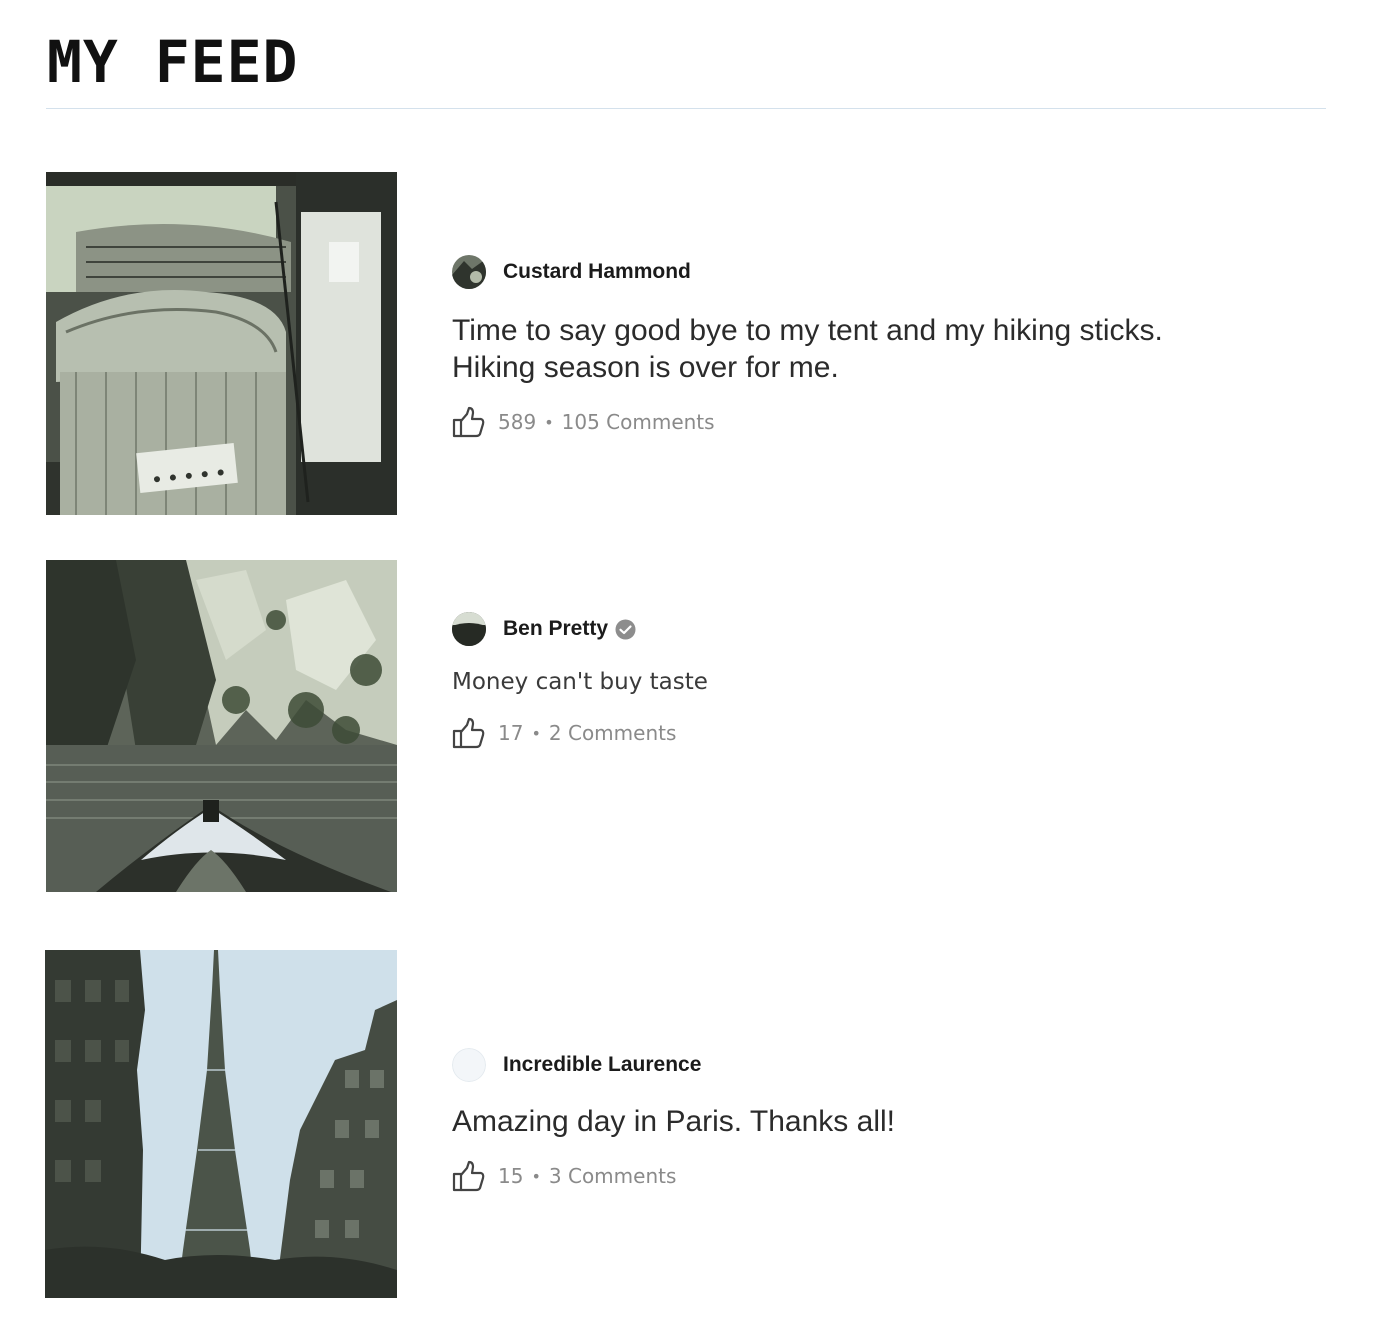 Image resolution: width=1400 pixels, height=1319 pixels. I want to click on post-text: Amazing day in Paris. Thanks all!, so click(892, 1121).